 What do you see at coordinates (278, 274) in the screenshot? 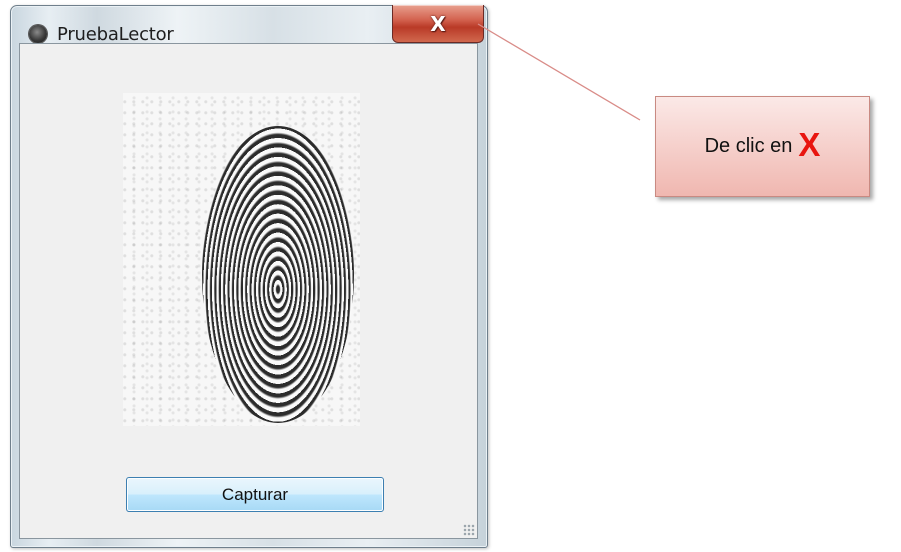
I see `fingerprint-ridges` at bounding box center [278, 274].